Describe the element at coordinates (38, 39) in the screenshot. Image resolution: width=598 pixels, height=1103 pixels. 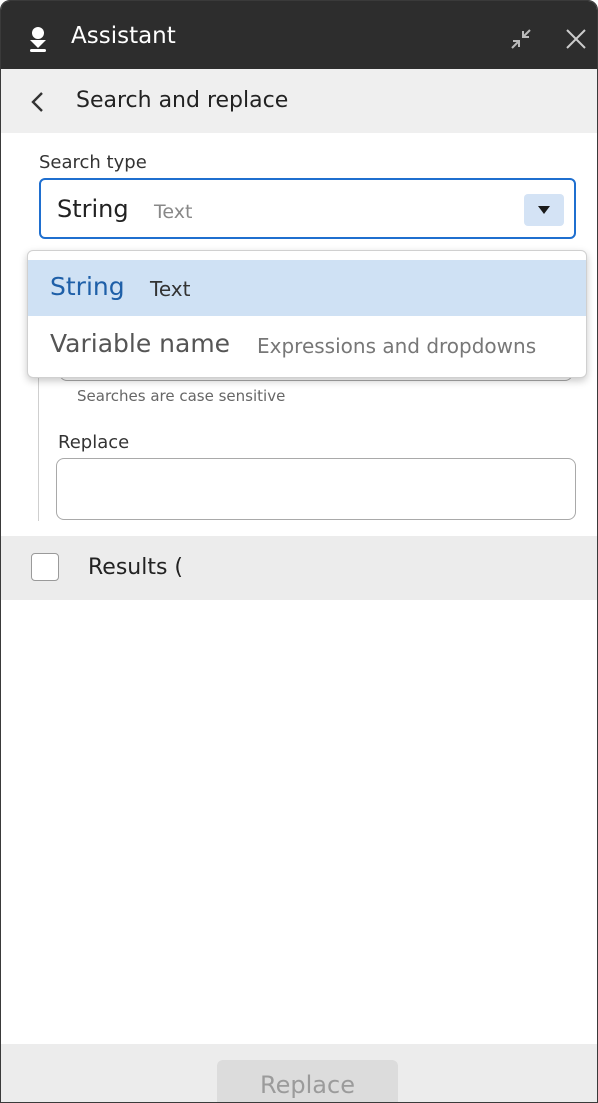
I see `assistant-icon` at that location.